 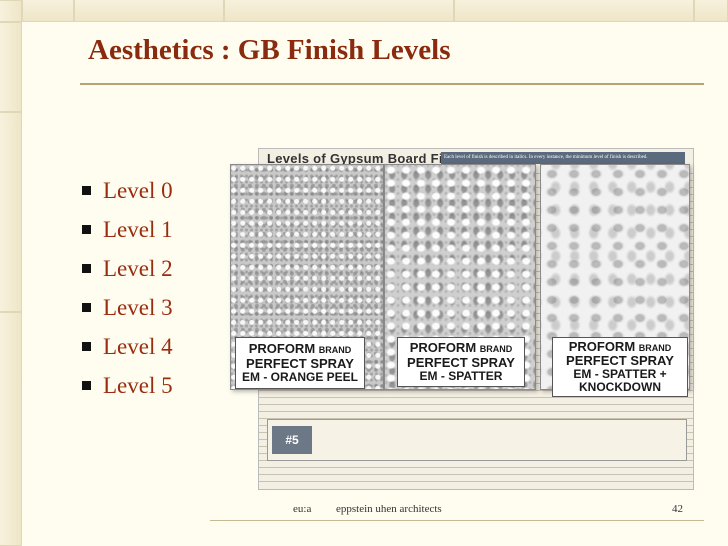 I want to click on list-item: Level 4, so click(x=126, y=353).